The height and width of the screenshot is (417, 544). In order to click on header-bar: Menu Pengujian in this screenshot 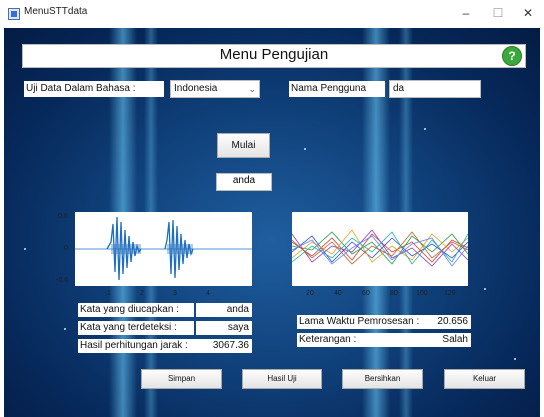, I will do `click(274, 56)`.